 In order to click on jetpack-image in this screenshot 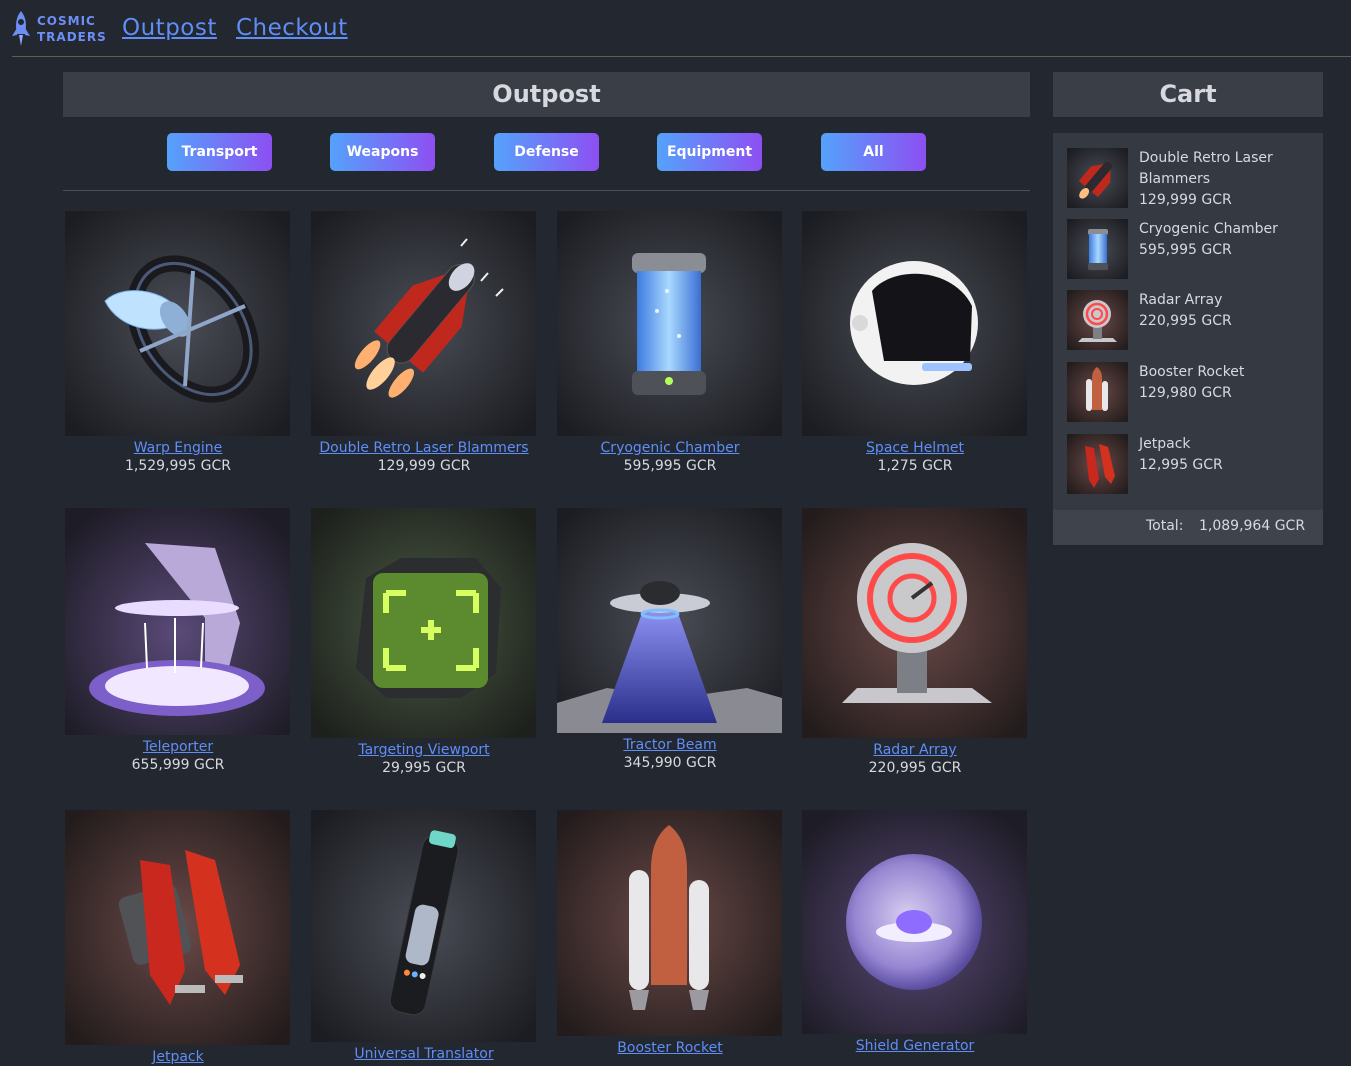, I will do `click(177, 927)`.